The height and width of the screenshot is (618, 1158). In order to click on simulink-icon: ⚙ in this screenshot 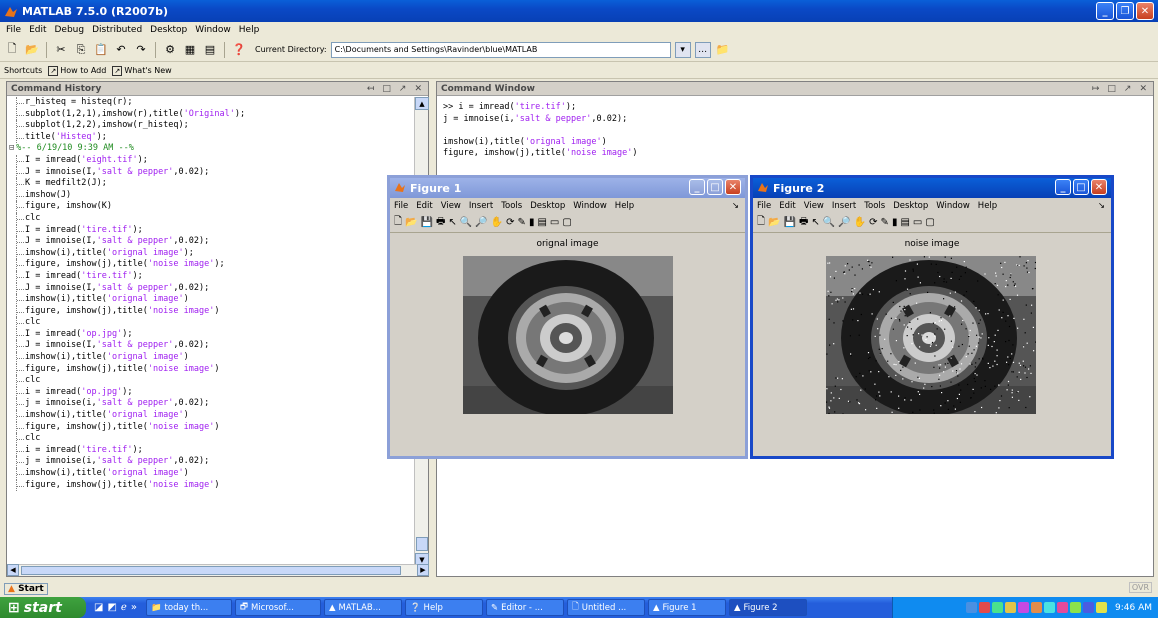, I will do `click(170, 50)`.